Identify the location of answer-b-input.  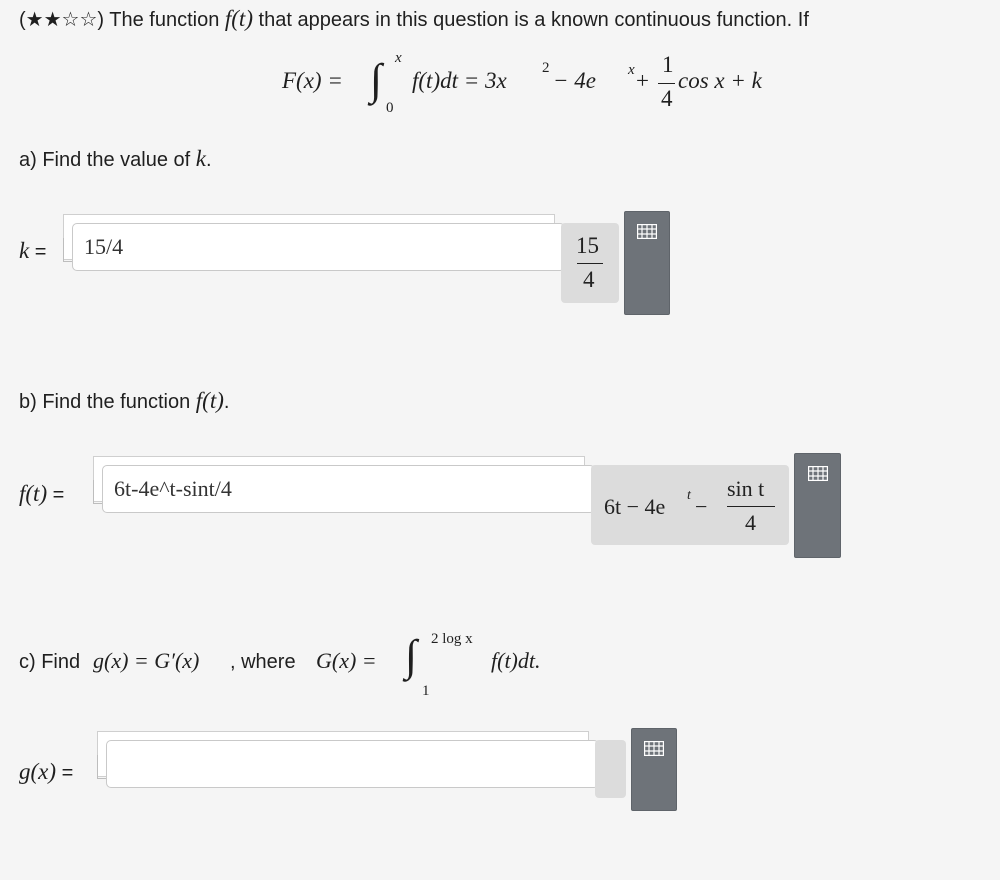
(348, 489).